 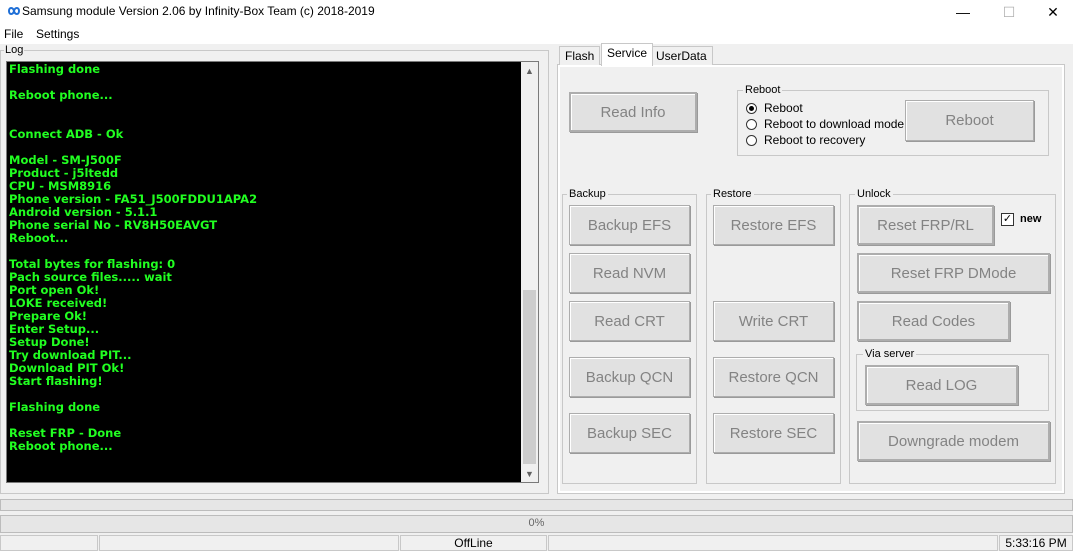 I want to click on reboot-group-label: Reboot, so click(x=763, y=90).